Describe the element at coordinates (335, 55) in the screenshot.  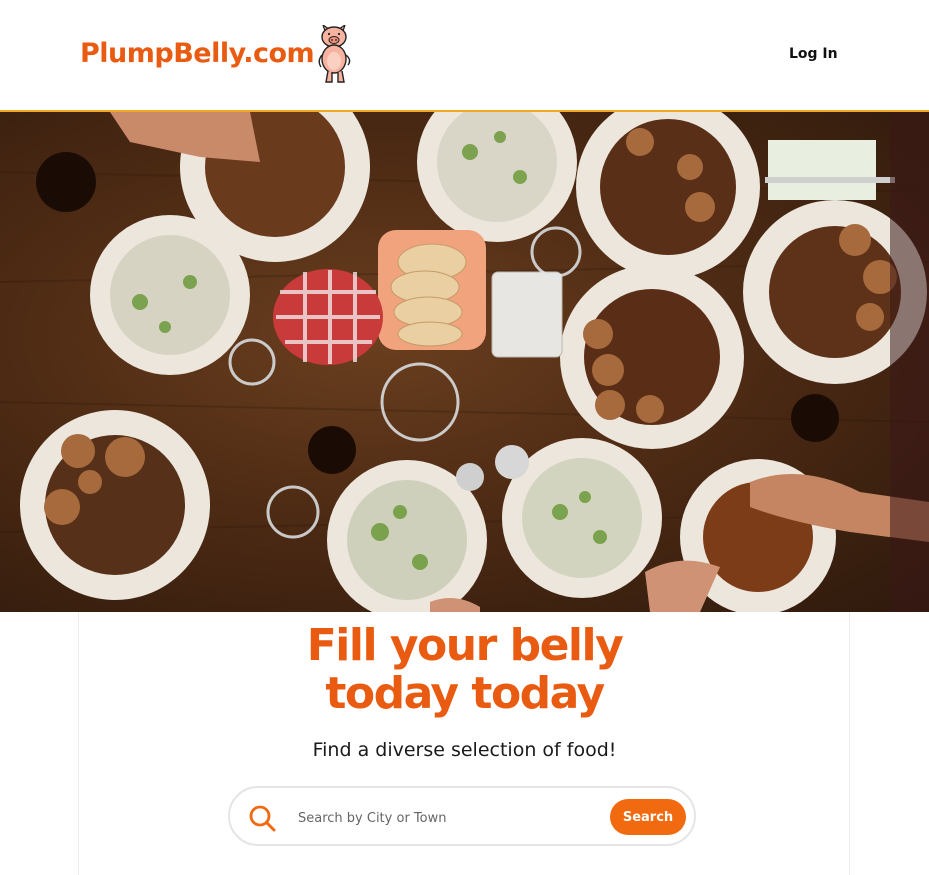
I see `pig-mascot-icon` at that location.